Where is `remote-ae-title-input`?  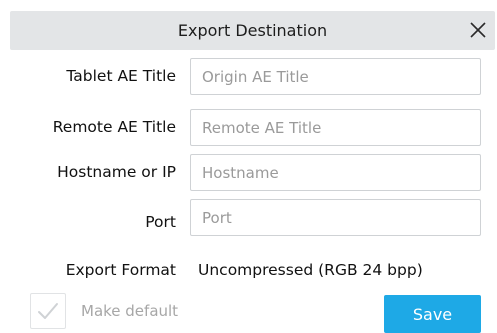
remote-ae-title-input is located at coordinates (335, 127).